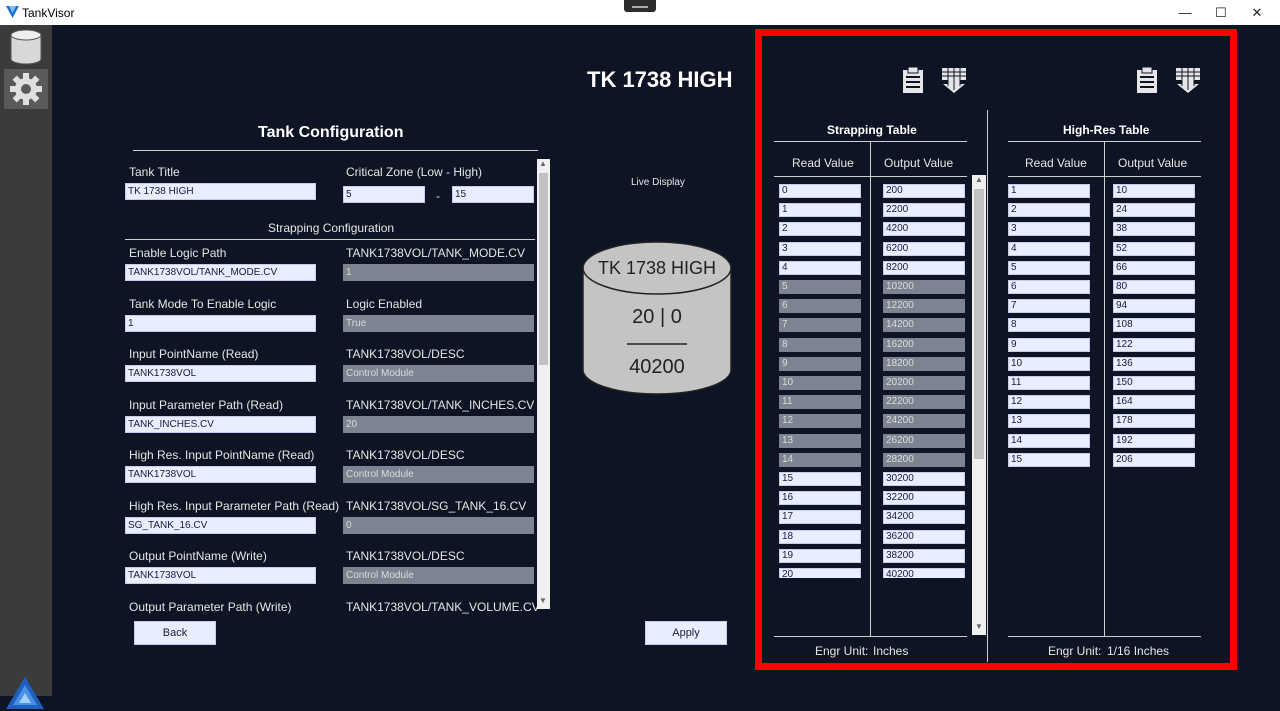  I want to click on tank-nav-button, so click(26, 47).